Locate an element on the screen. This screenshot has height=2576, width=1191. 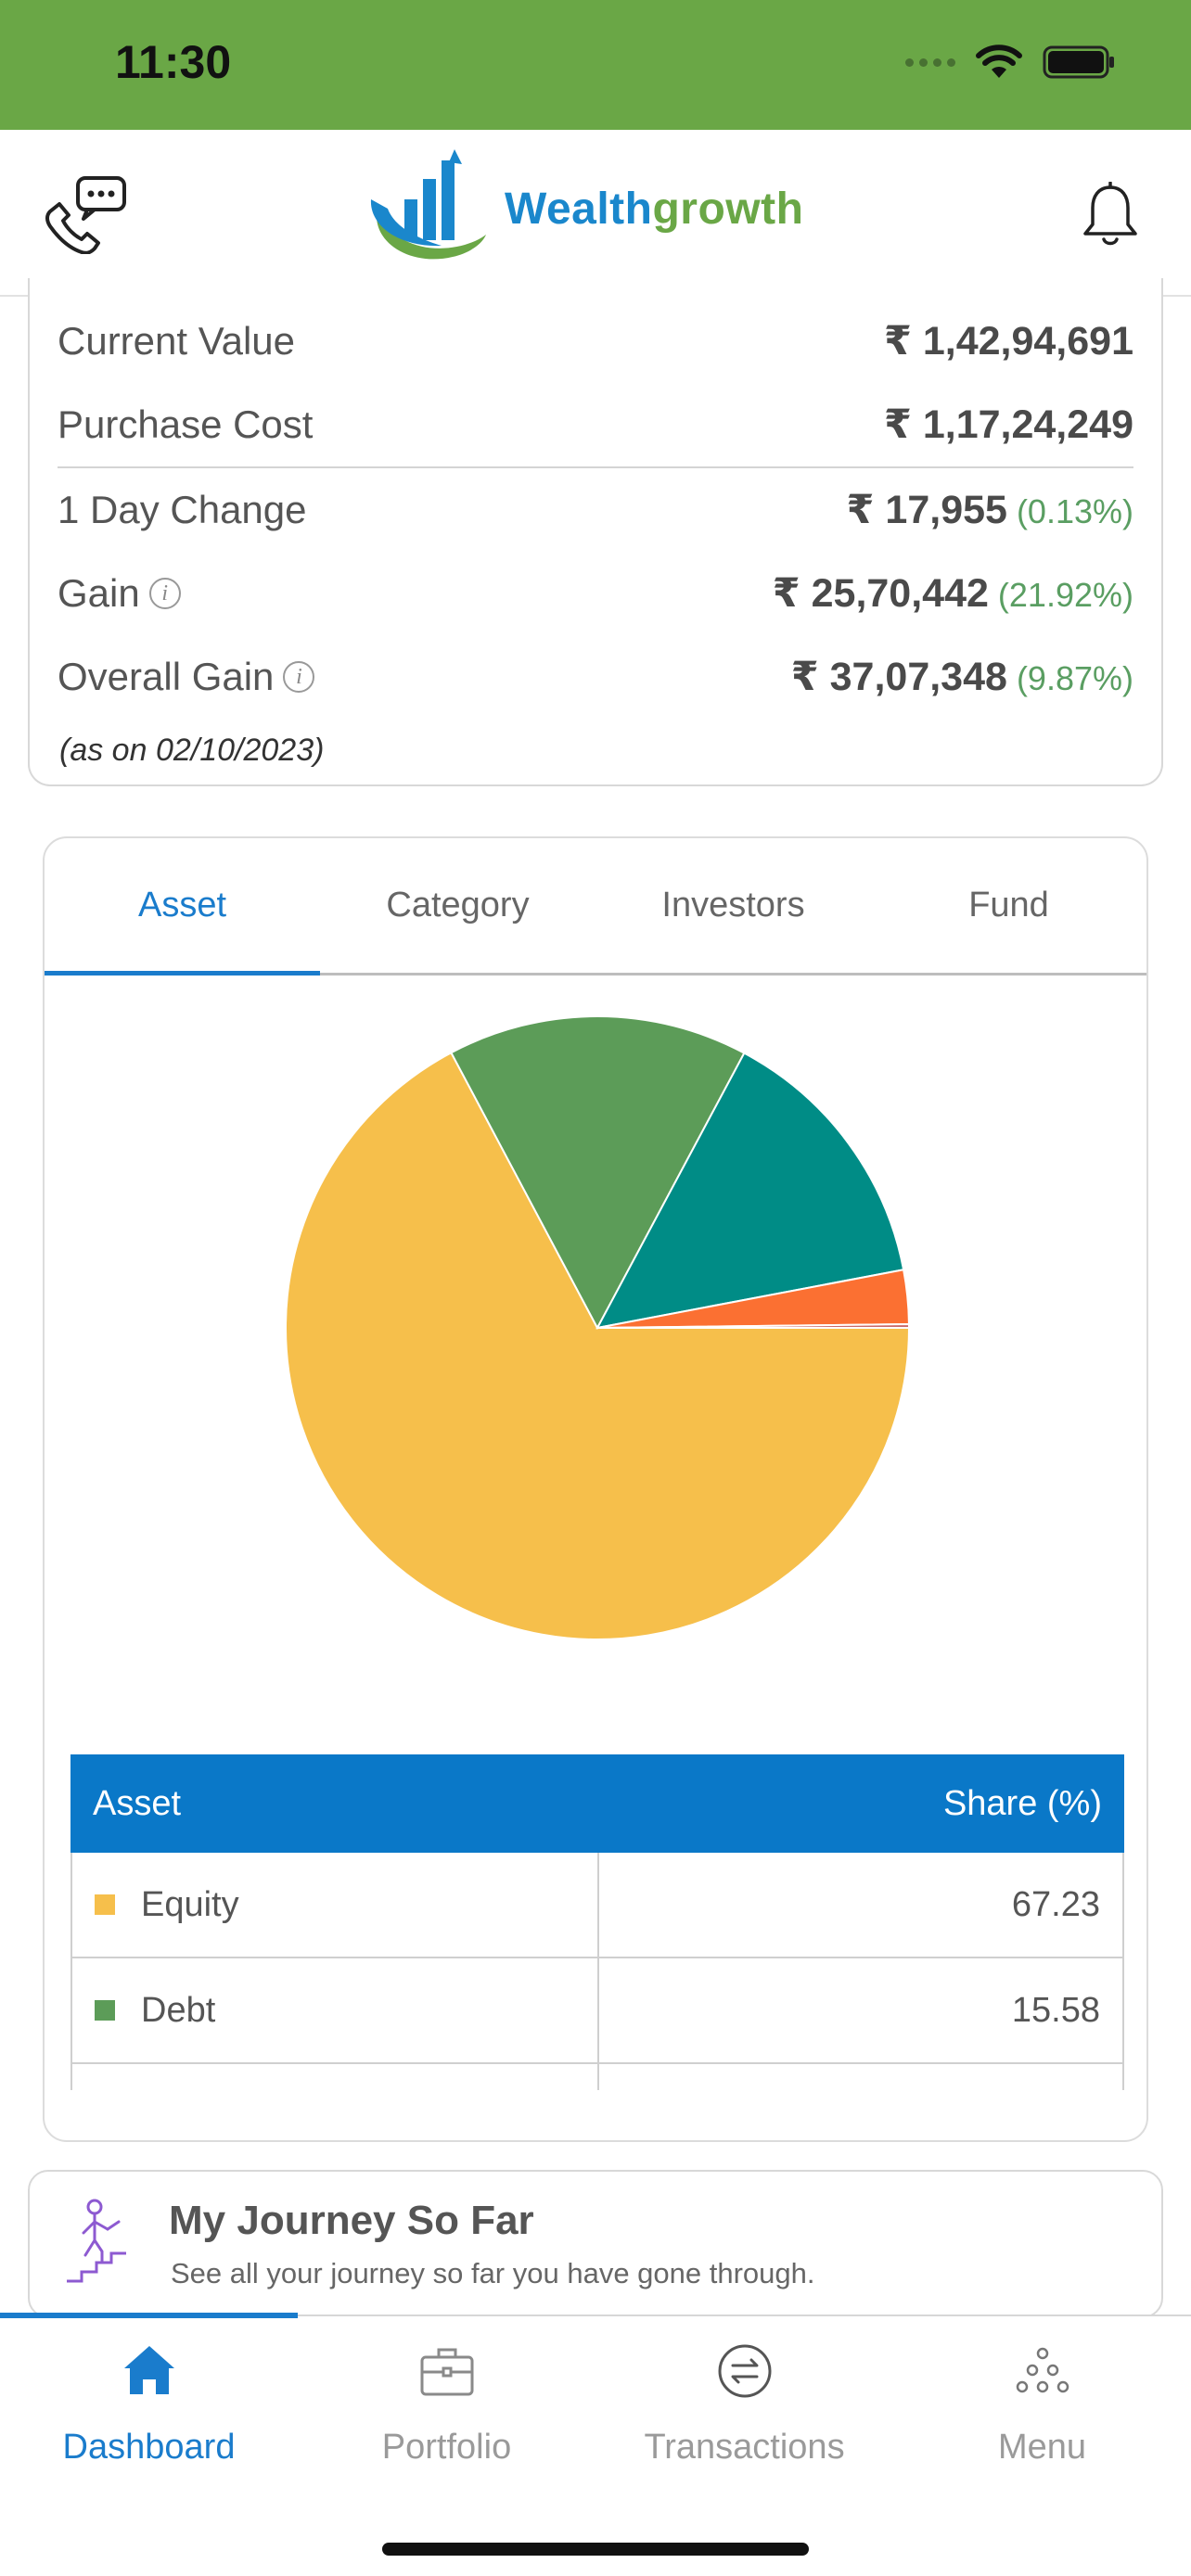
status-icons is located at coordinates (1011, 62).